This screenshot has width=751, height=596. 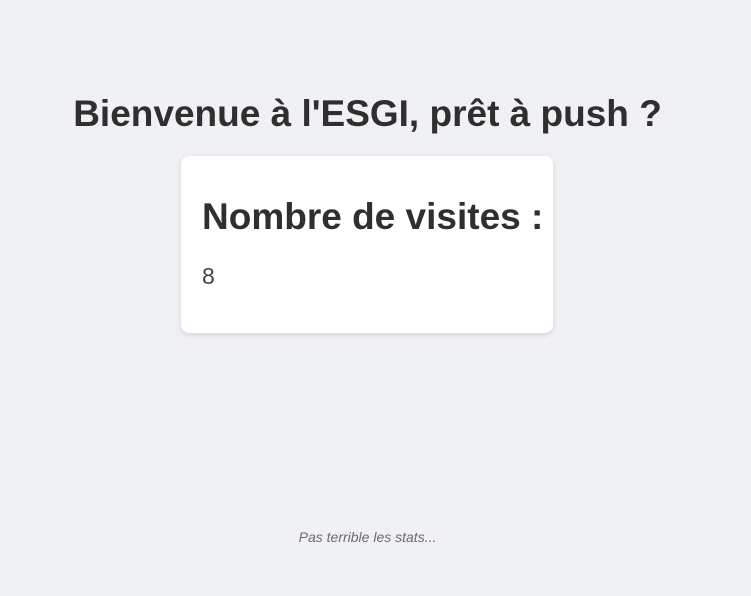 I want to click on visits-count: 8, so click(x=208, y=276).